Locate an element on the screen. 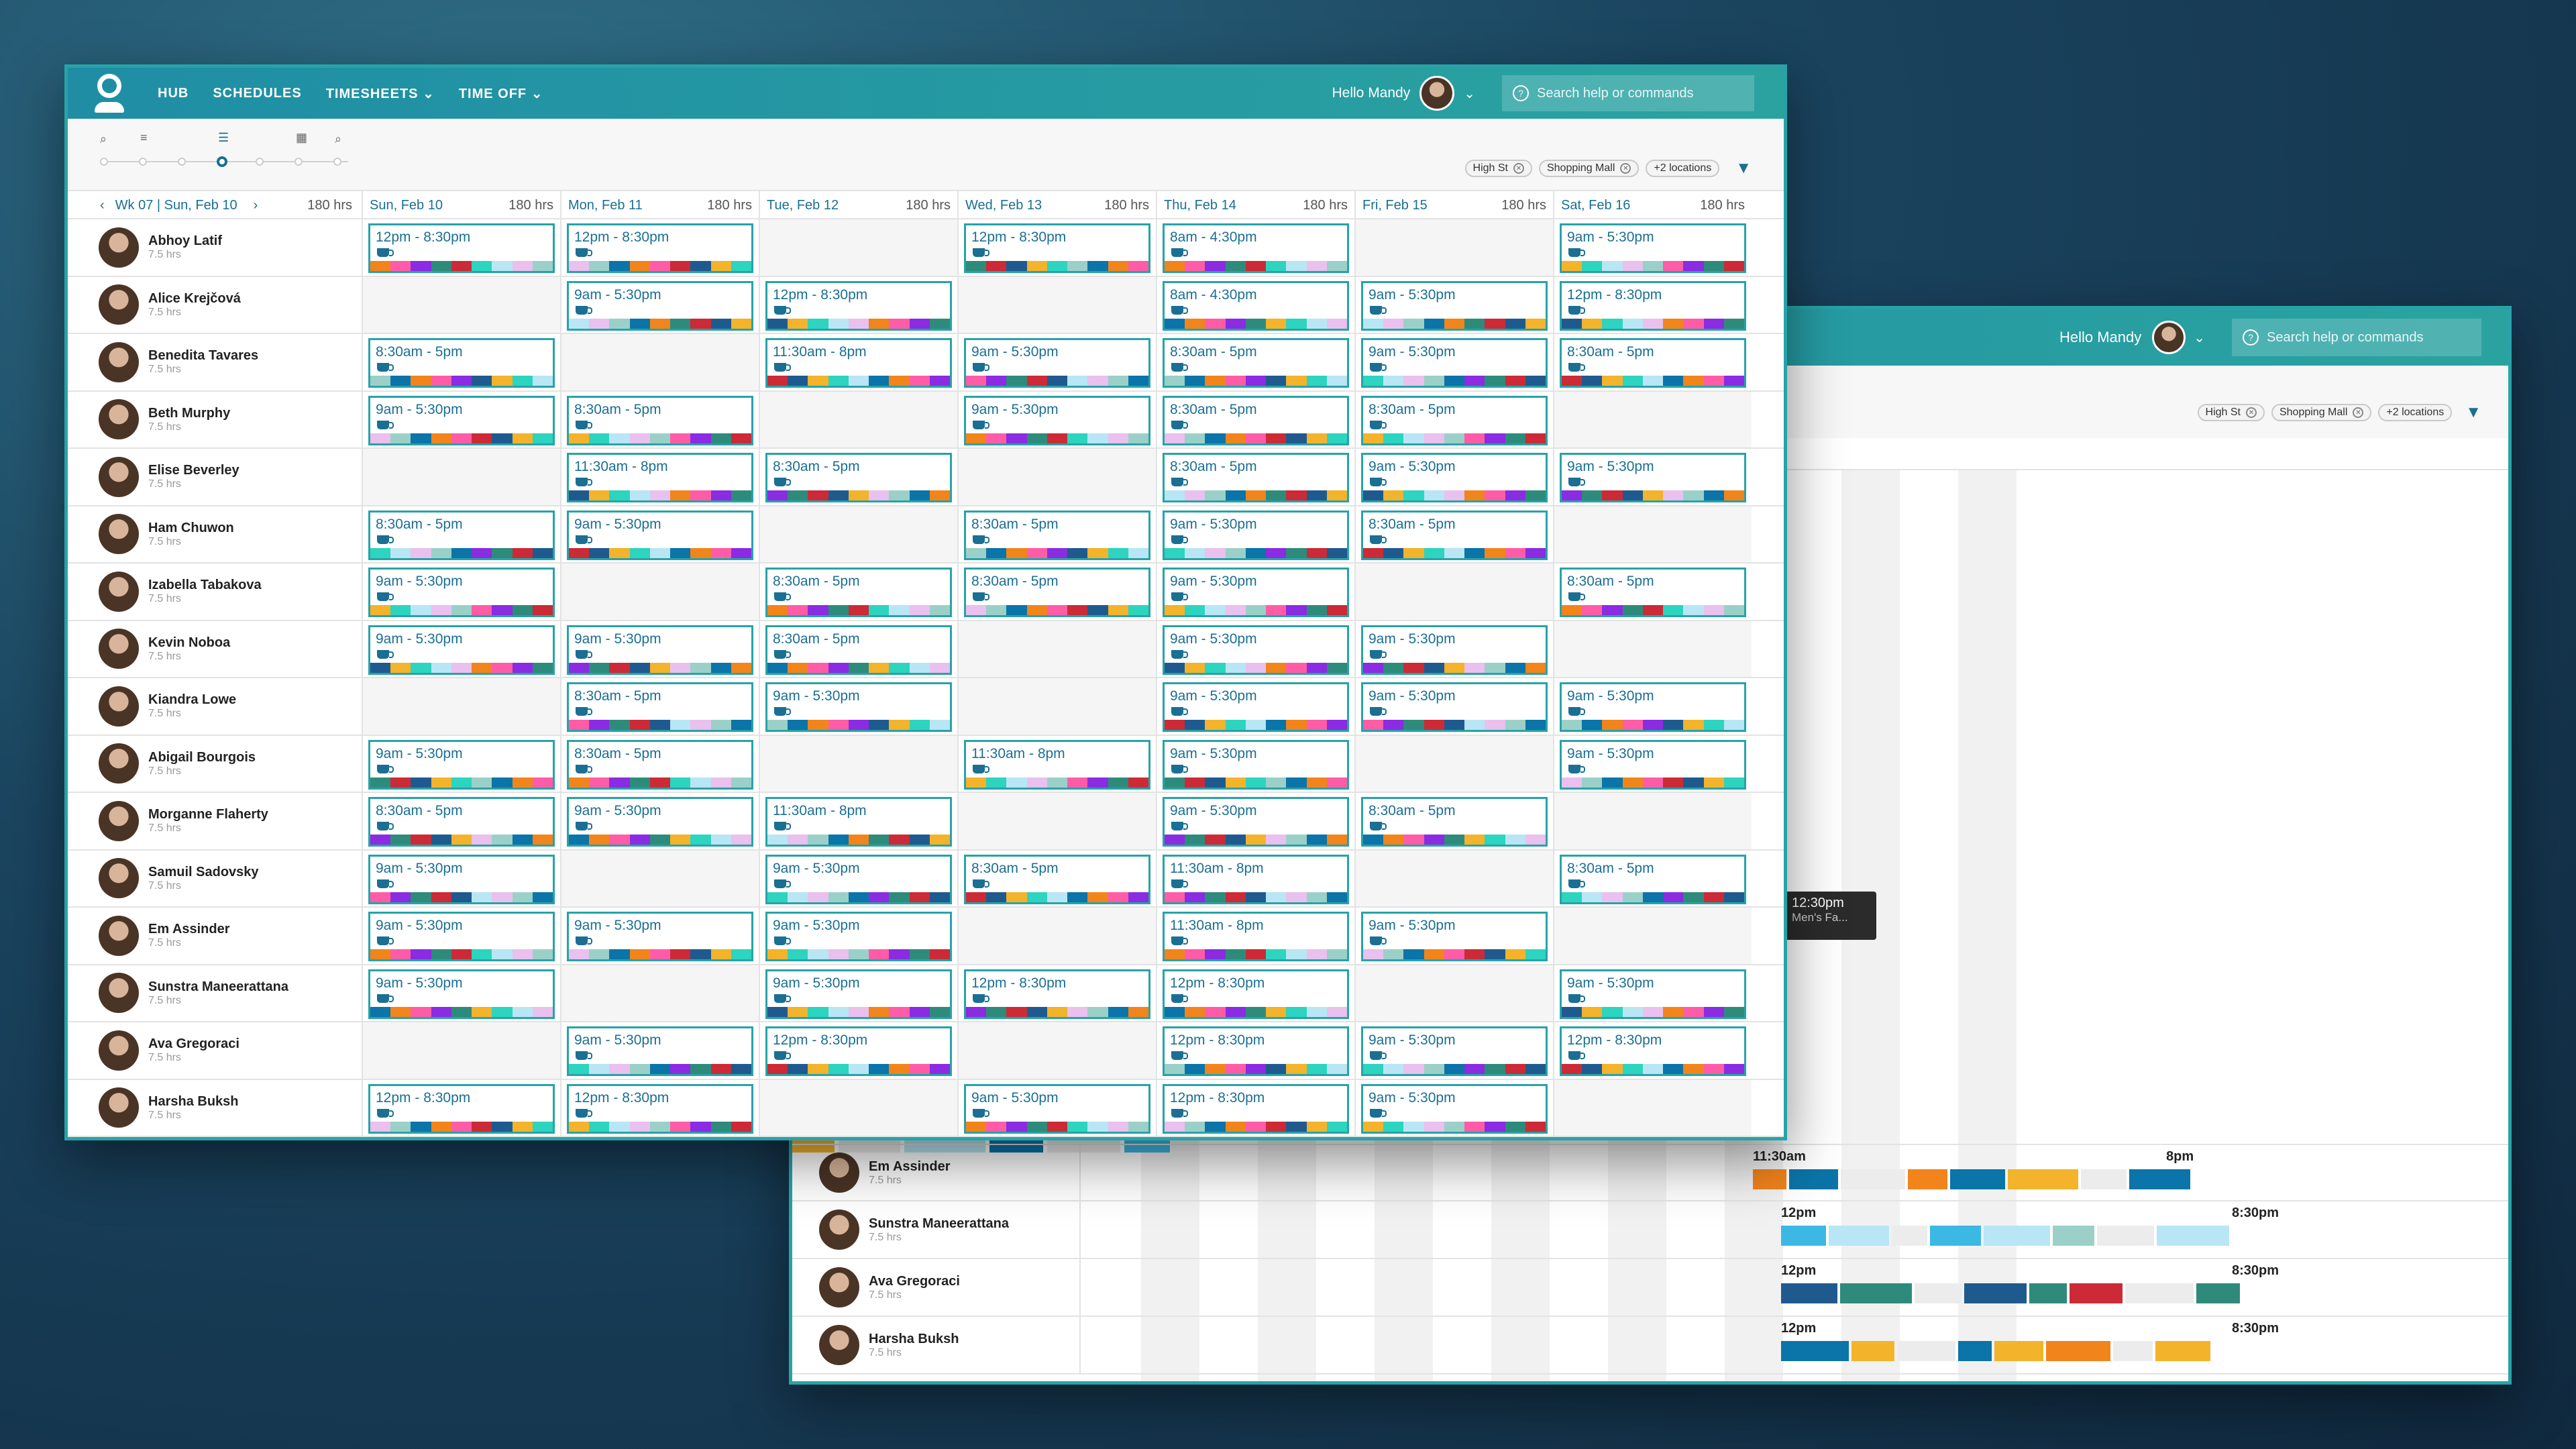 The image size is (2576, 1449). employee-info: Ham Chuwon 7.5 hrs is located at coordinates (215, 534).